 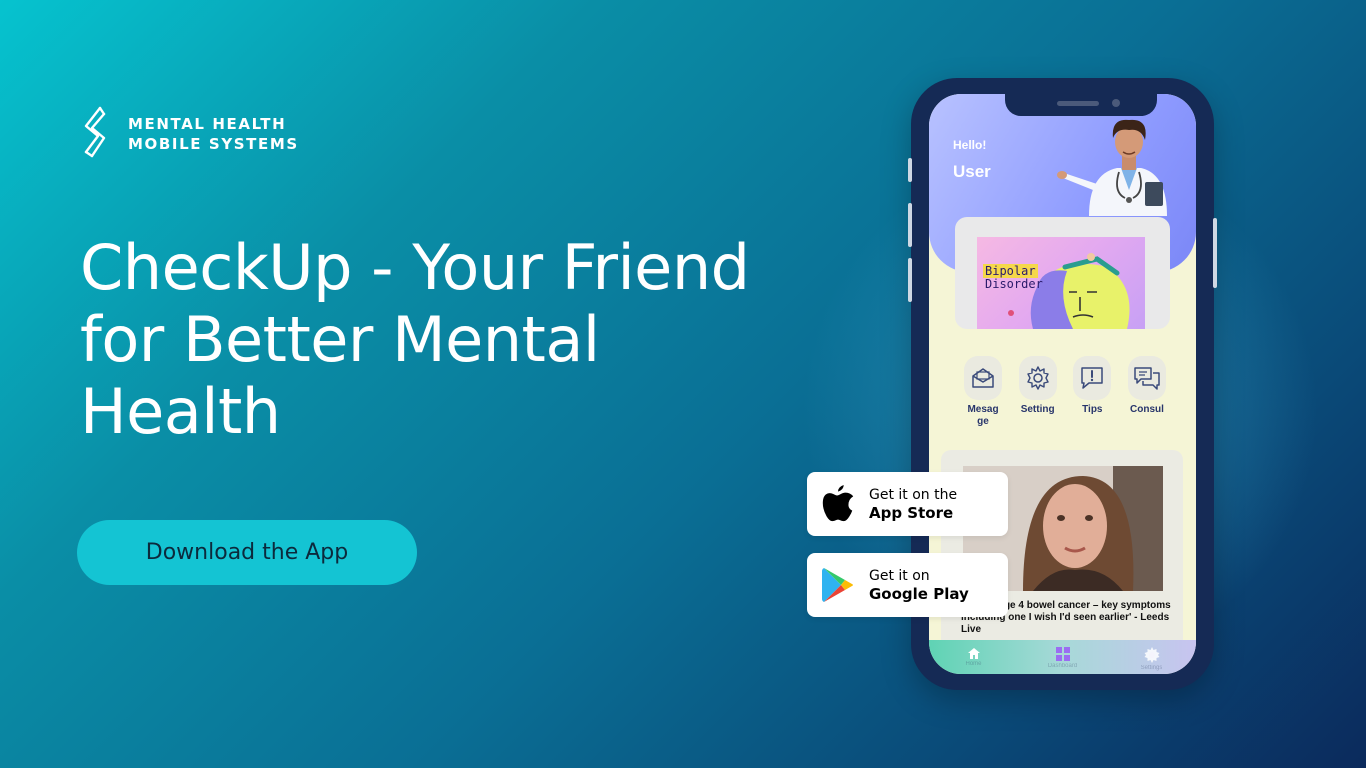 What do you see at coordinates (837, 585) in the screenshot?
I see `google-play-icon` at bounding box center [837, 585].